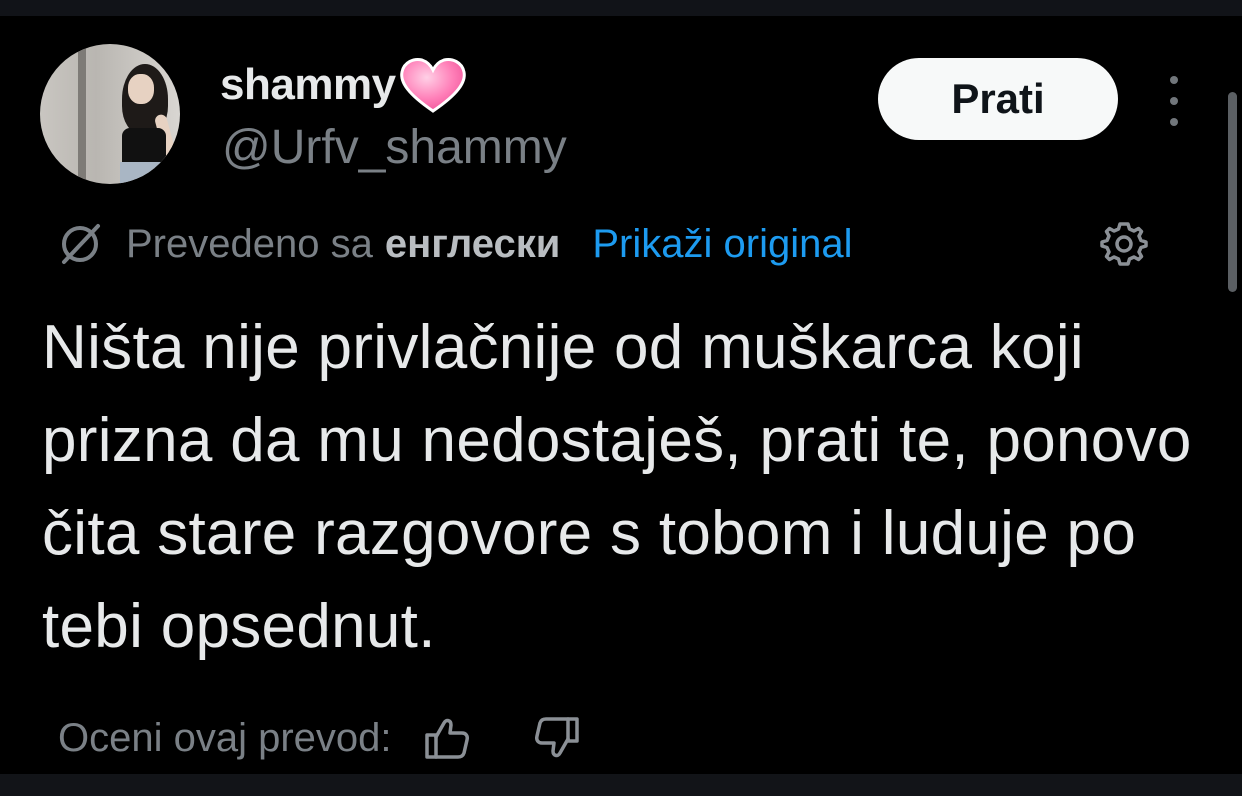 This screenshot has height=796, width=1242. I want to click on gear-icon, so click(1124, 244).